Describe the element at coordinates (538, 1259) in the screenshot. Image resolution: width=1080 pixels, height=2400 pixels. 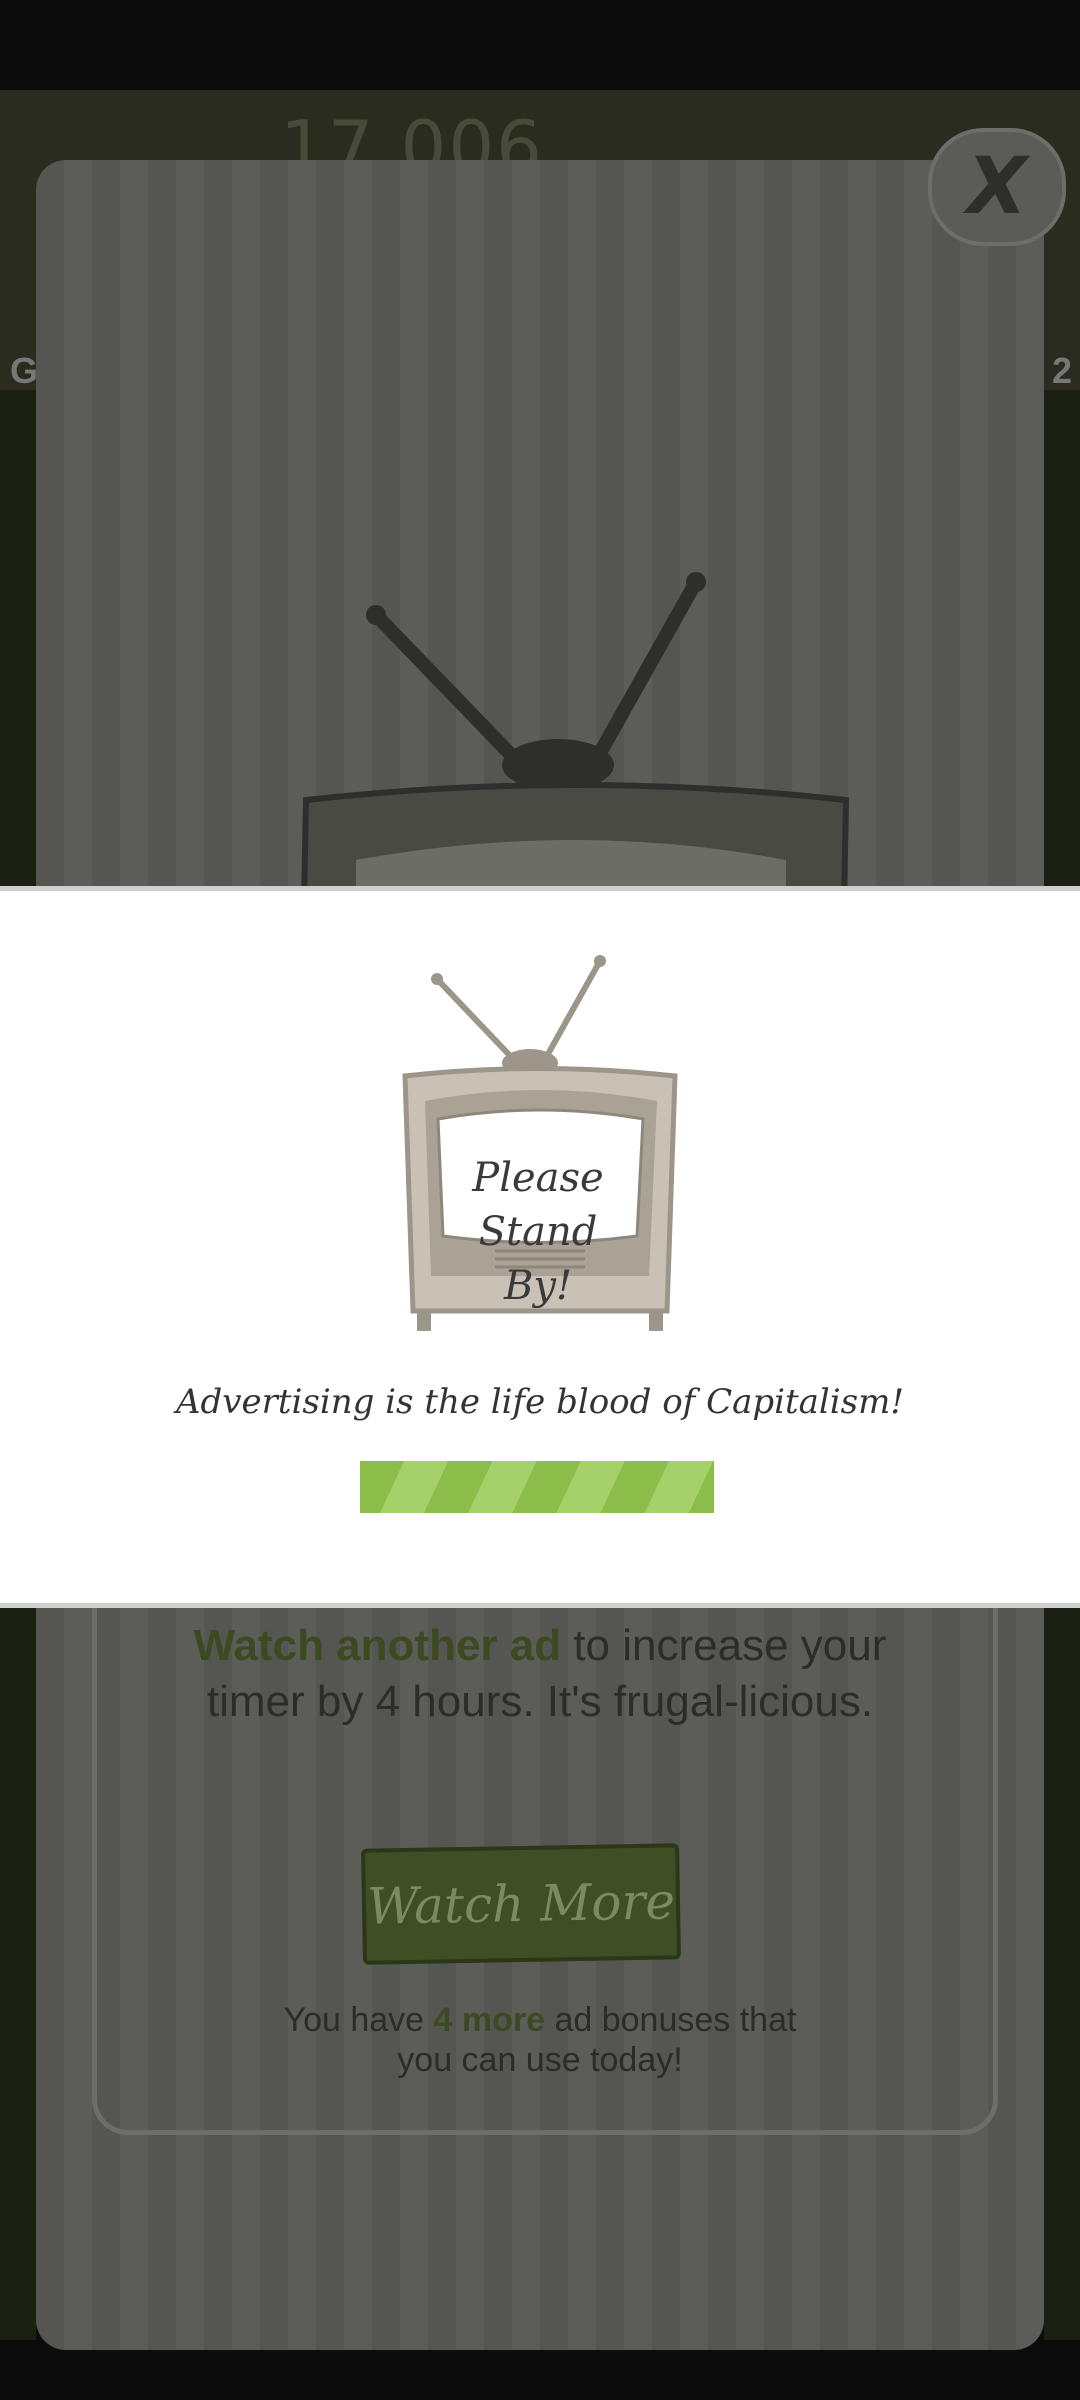
I see `standby-line-2: Stand By!` at that location.